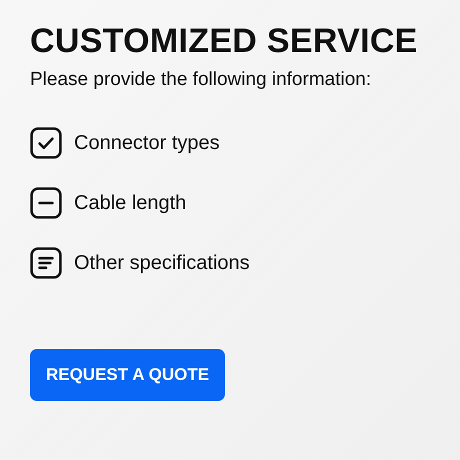 The width and height of the screenshot is (460, 460). What do you see at coordinates (127, 375) in the screenshot?
I see `request-quote-button: REQUEST A QUOTE` at bounding box center [127, 375].